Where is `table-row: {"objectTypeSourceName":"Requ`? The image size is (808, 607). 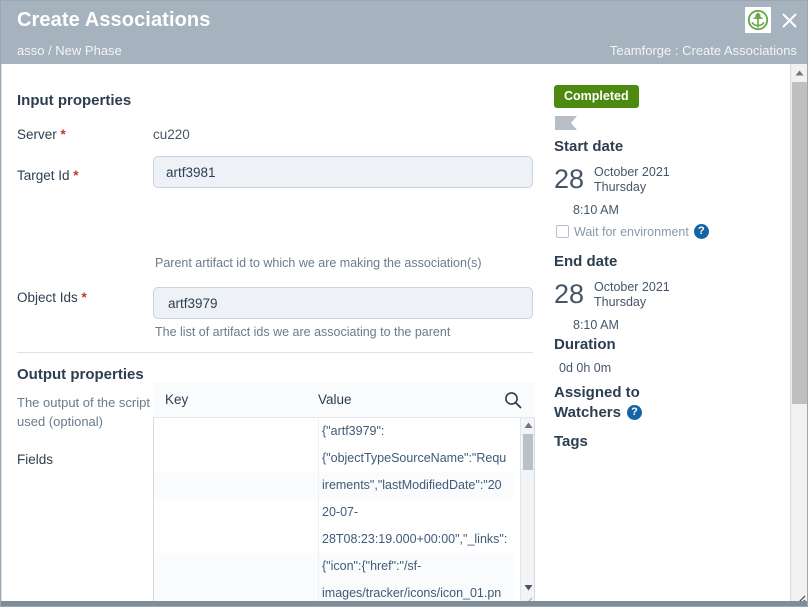 table-row: {"objectTypeSourceName":"Requ is located at coordinates (334, 458).